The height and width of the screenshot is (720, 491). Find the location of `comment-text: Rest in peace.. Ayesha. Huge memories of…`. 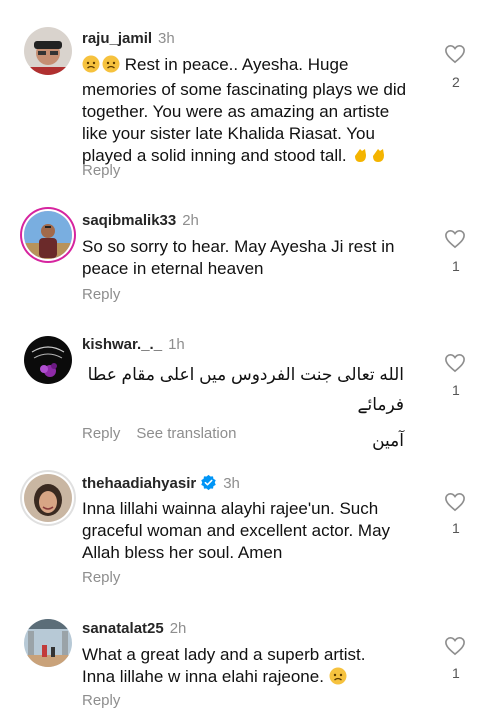

comment-text: Rest in peace.. Ayesha. Huge memories of… is located at coordinates (247, 112).